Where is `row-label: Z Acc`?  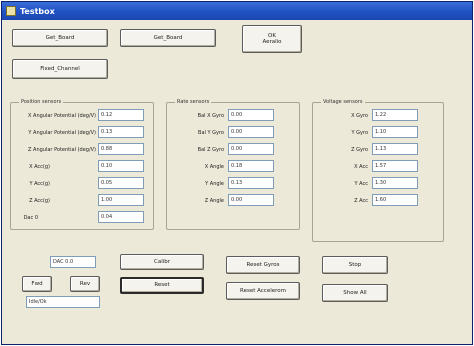
row-label: Z Acc is located at coordinates (361, 201).